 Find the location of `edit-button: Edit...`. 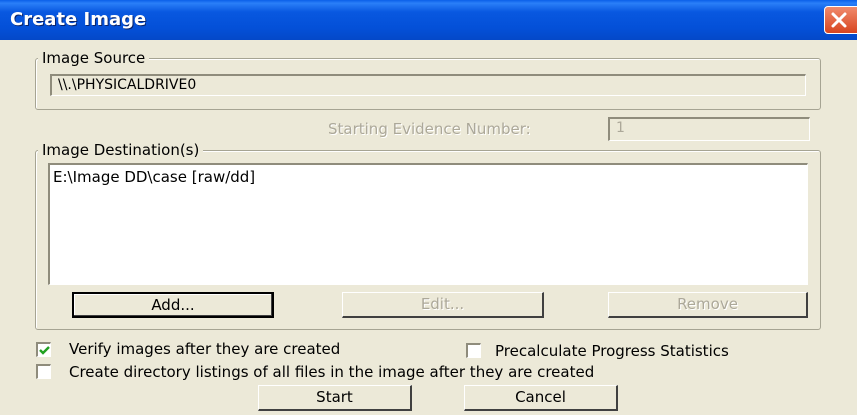

edit-button: Edit... is located at coordinates (443, 305).